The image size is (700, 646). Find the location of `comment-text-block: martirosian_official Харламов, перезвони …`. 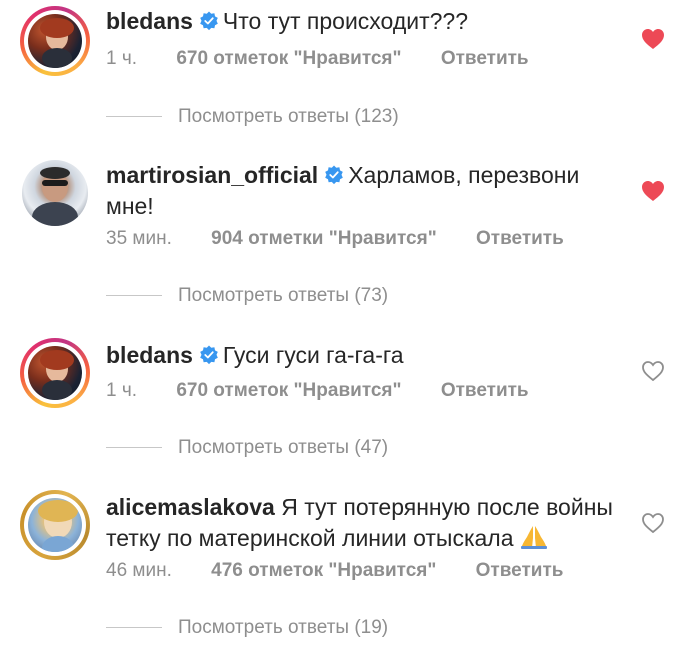

comment-text-block: martirosian_official Харламов, перезвони … is located at coordinates (366, 191).